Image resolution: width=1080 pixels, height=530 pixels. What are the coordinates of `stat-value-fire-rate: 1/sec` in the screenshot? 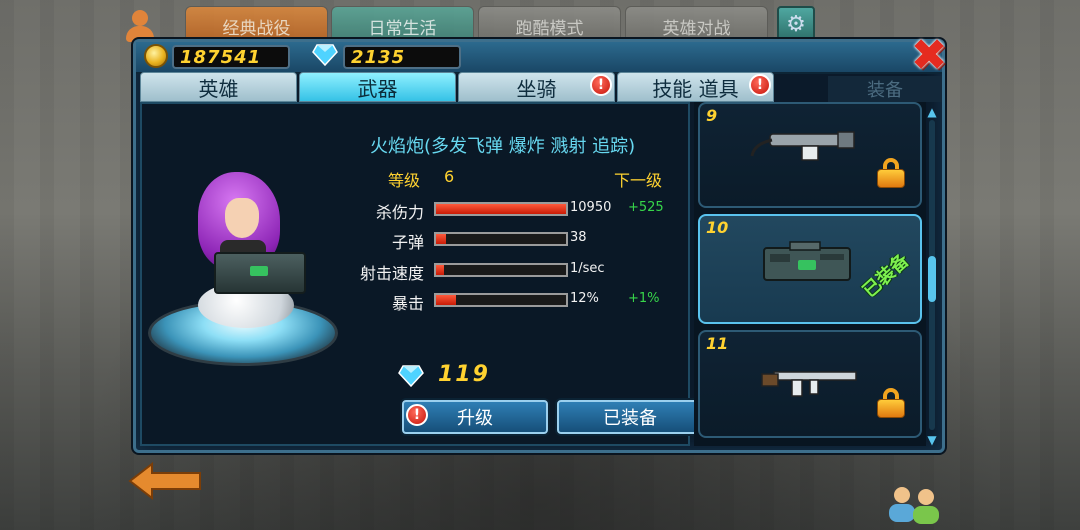 It's located at (587, 268).